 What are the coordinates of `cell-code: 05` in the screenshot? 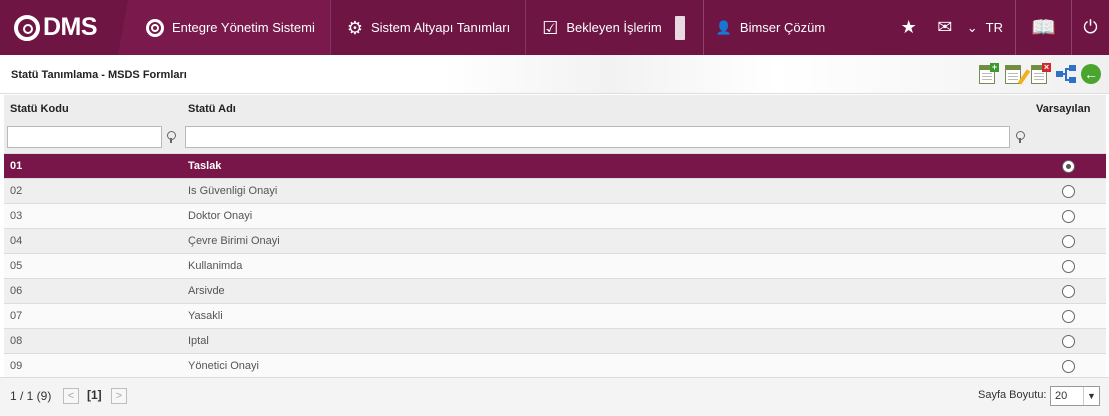 It's located at (16, 266).